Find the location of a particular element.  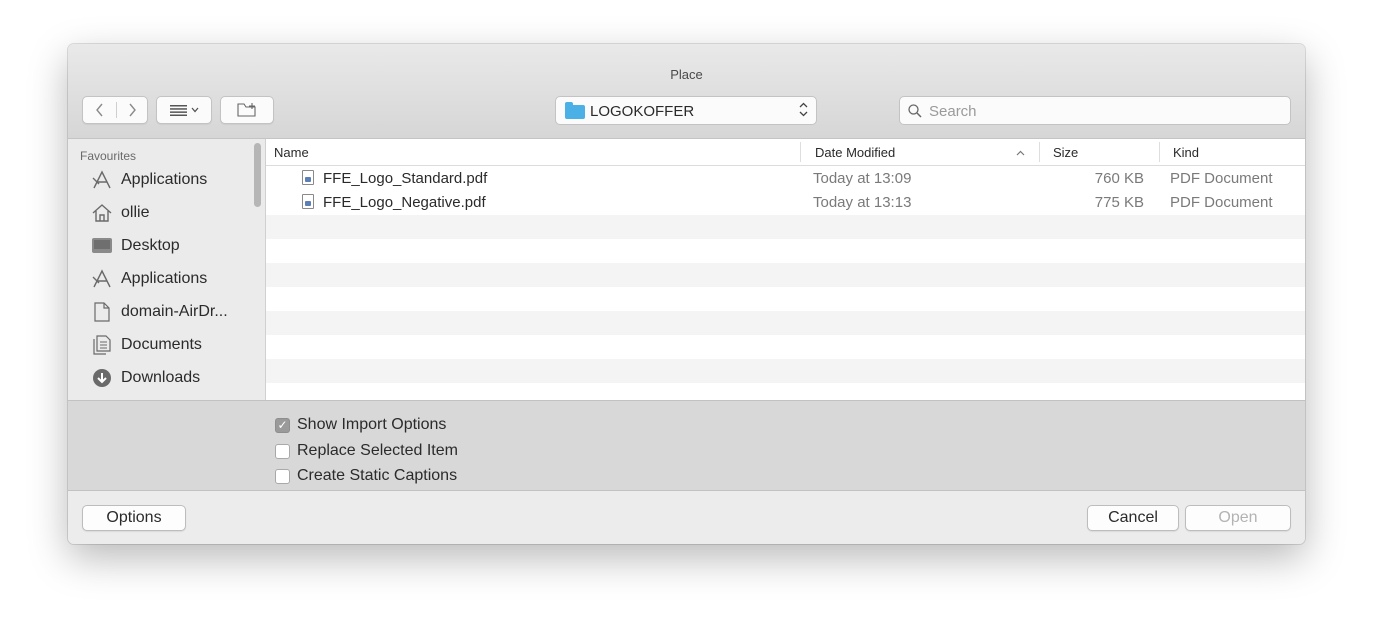

checkmark-icon: ✓ is located at coordinates (282, 425).